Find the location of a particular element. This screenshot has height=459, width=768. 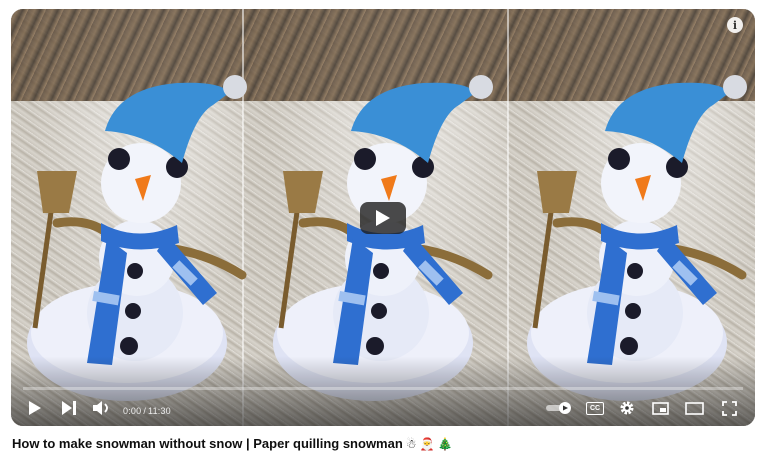

theater-mode-button is located at coordinates (694, 408).